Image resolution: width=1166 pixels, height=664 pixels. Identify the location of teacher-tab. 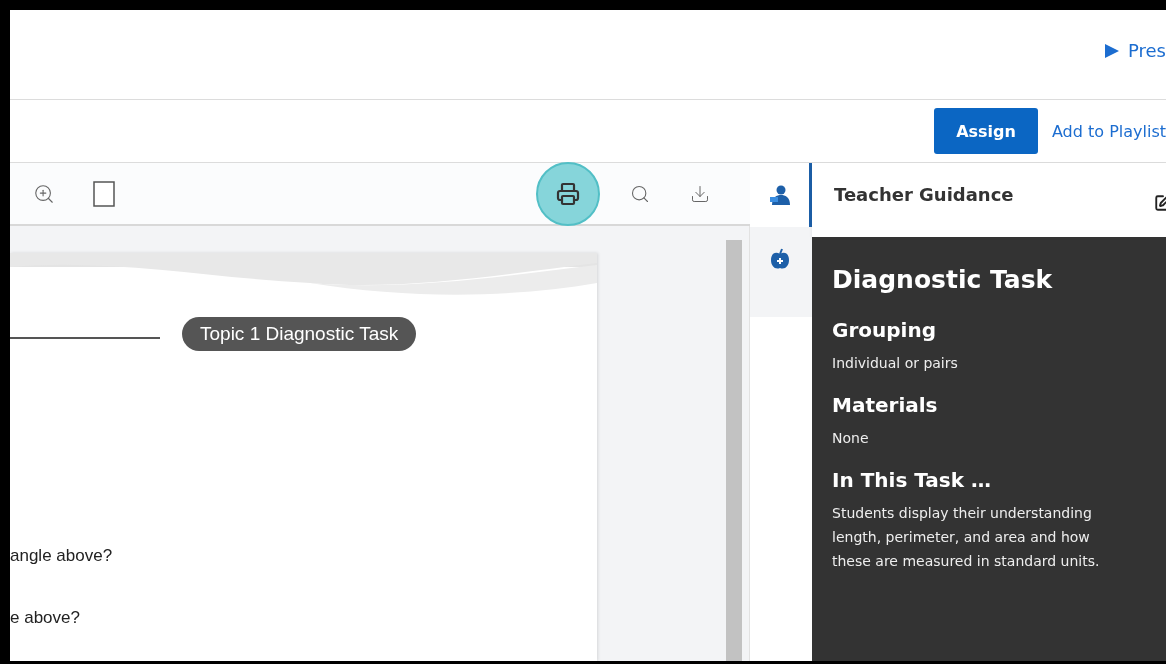
(781, 195).